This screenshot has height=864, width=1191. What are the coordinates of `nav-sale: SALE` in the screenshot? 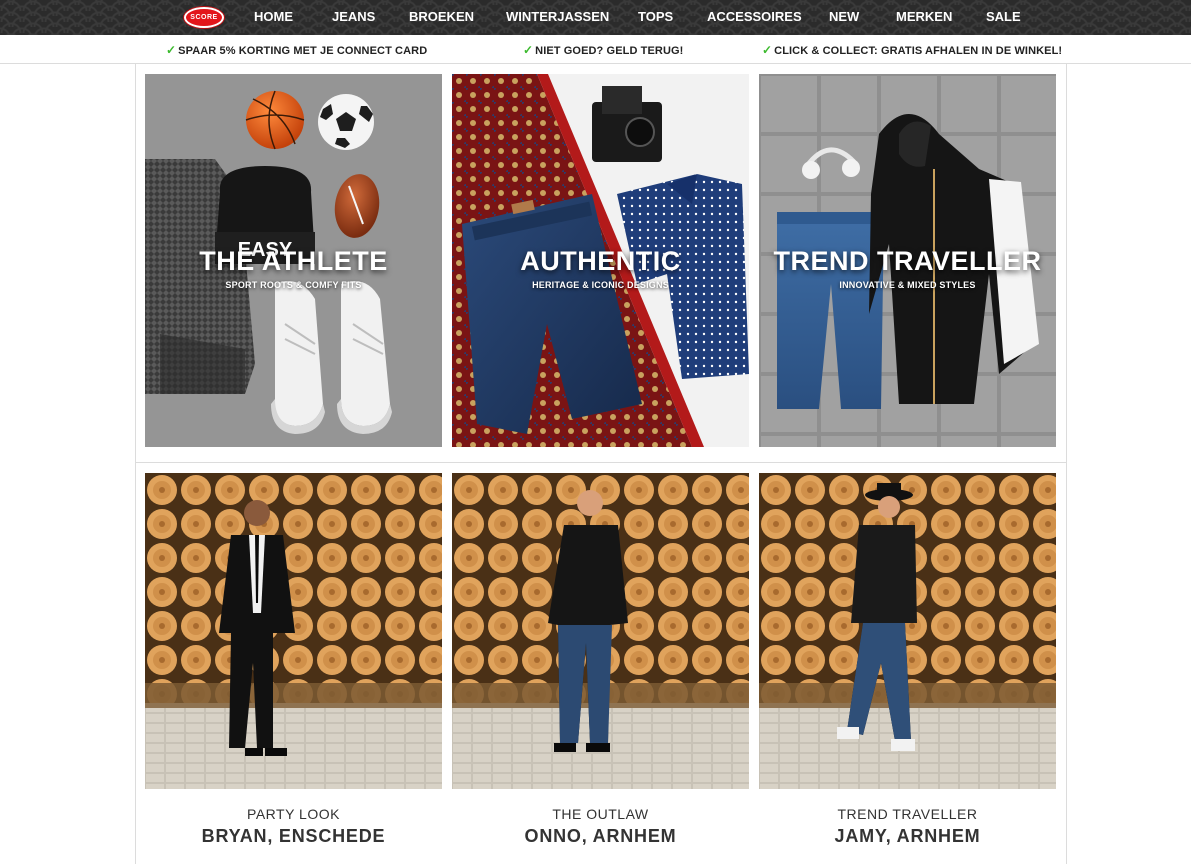 It's located at (1003, 16).